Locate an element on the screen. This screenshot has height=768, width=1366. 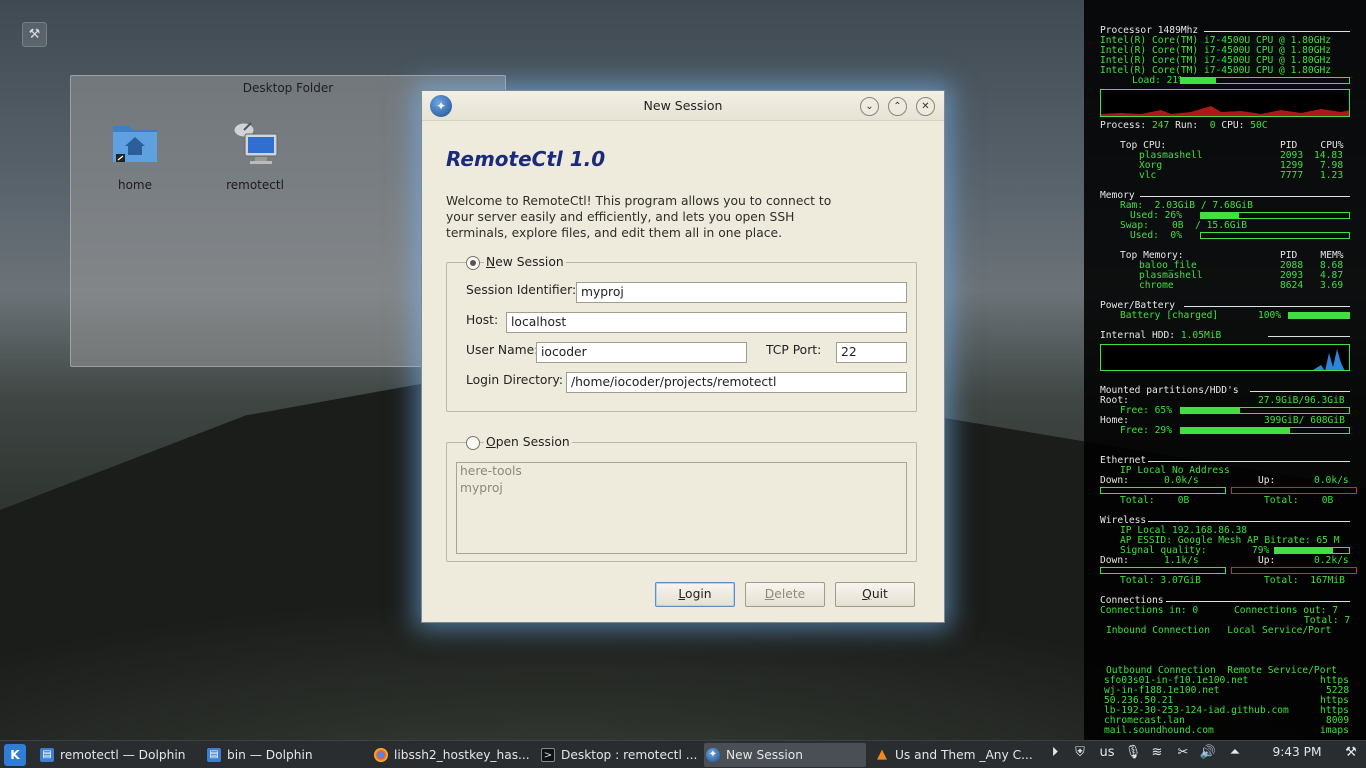
outbound-host: mail.soundhound.com is located at coordinates (1159, 730).